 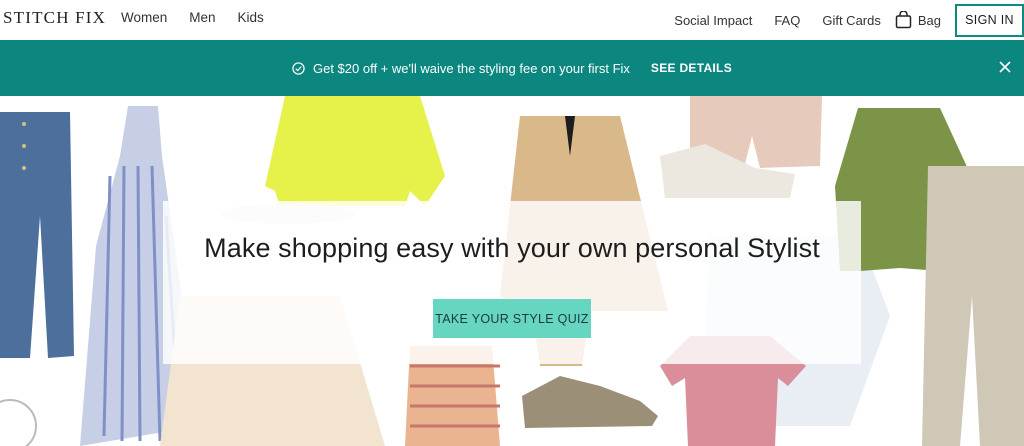 I want to click on bag-button: Bag, so click(x=918, y=20).